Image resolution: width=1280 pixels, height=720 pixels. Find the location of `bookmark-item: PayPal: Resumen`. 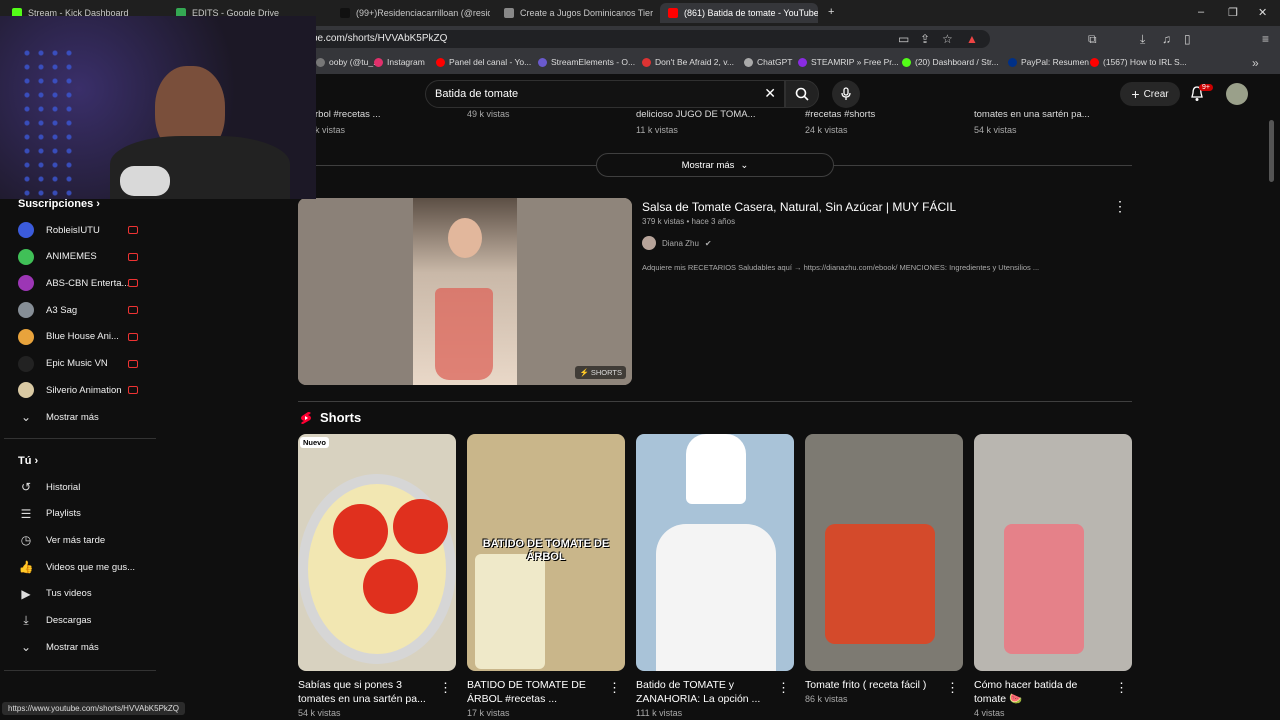

bookmark-item: PayPal: Resumen is located at coordinates (1048, 62).